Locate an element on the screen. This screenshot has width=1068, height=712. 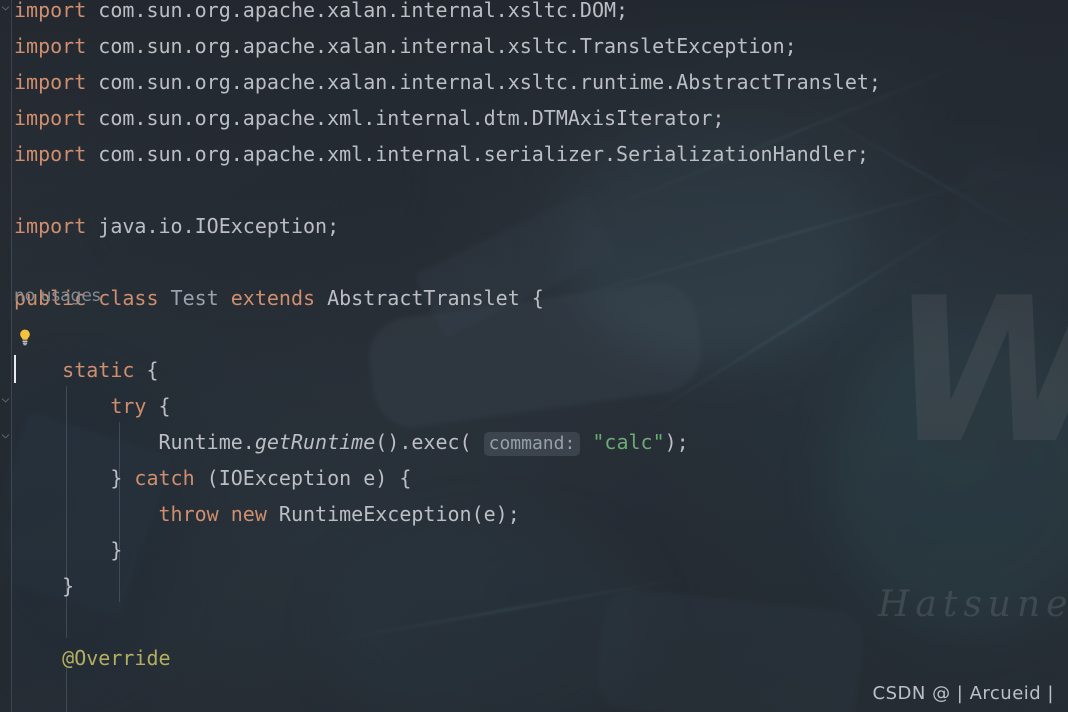
code-token: ); is located at coordinates (676, 442).